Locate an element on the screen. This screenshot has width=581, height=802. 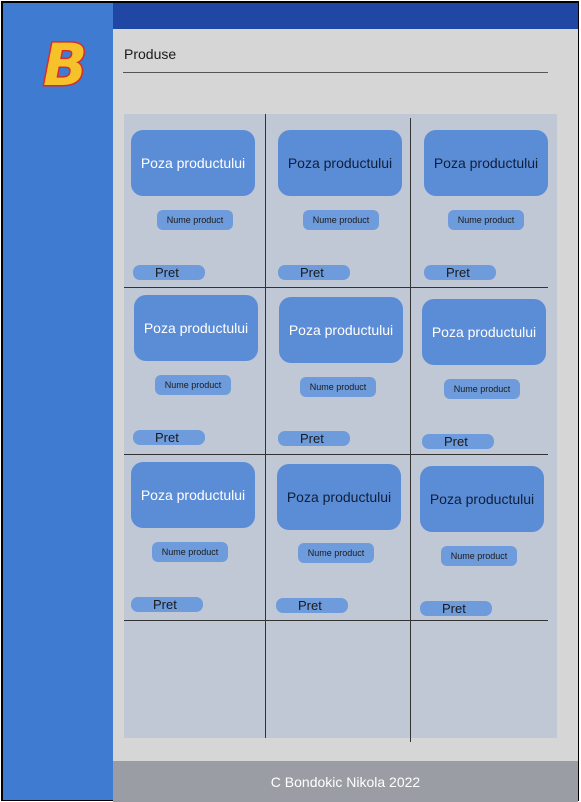
page-title: Produse is located at coordinates (150, 54).